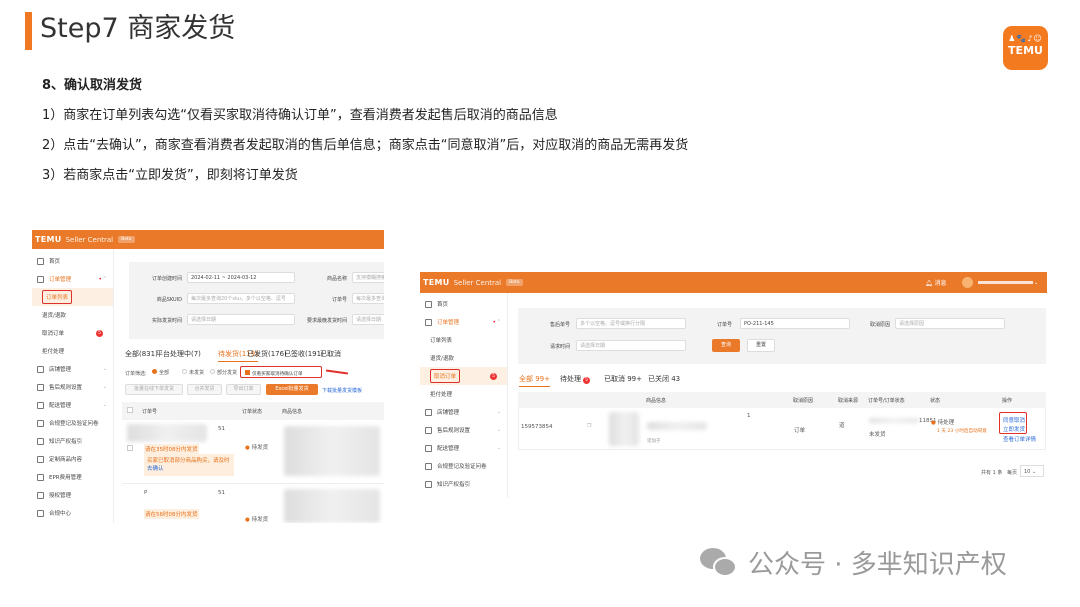  I want to click on messages-button: 🔔︎ 消息, so click(936, 282).